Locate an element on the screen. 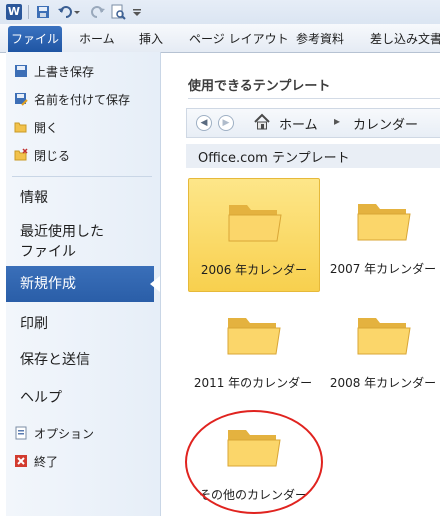  open-folder-icon is located at coordinates (21, 127).